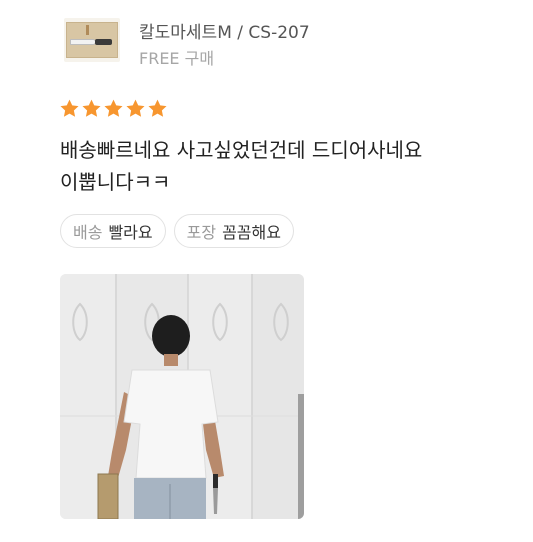  I want to click on star-rating, so click(113, 111).